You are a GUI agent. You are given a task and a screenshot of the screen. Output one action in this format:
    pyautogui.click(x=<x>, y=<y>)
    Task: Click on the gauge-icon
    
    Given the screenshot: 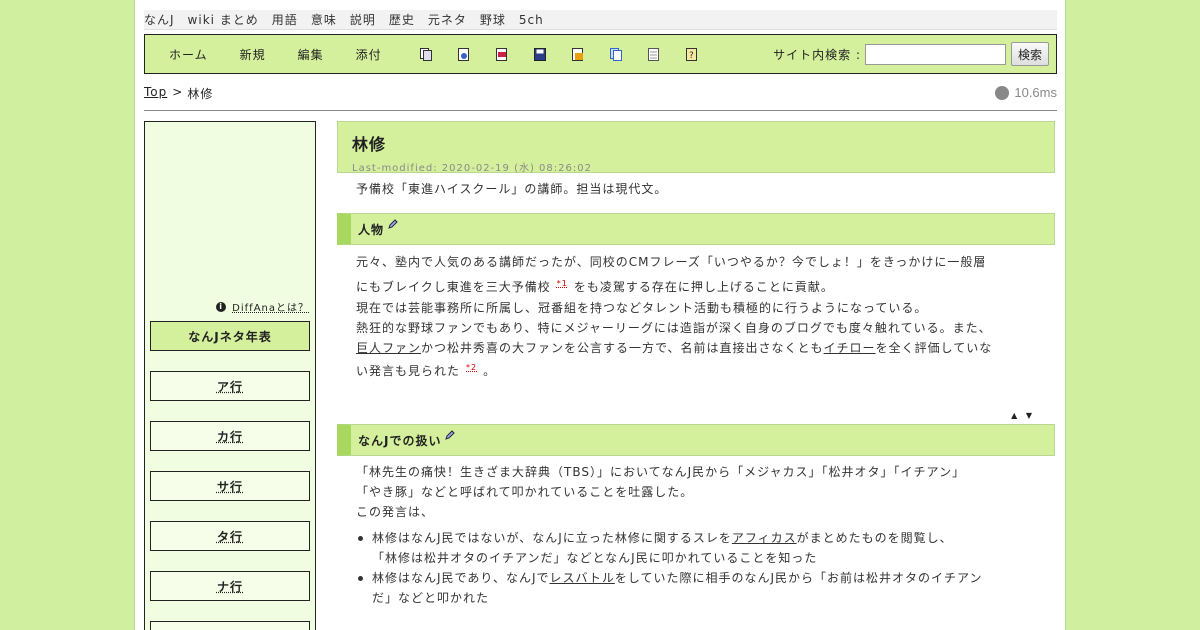 What is the action you would take?
    pyautogui.click(x=1002, y=92)
    